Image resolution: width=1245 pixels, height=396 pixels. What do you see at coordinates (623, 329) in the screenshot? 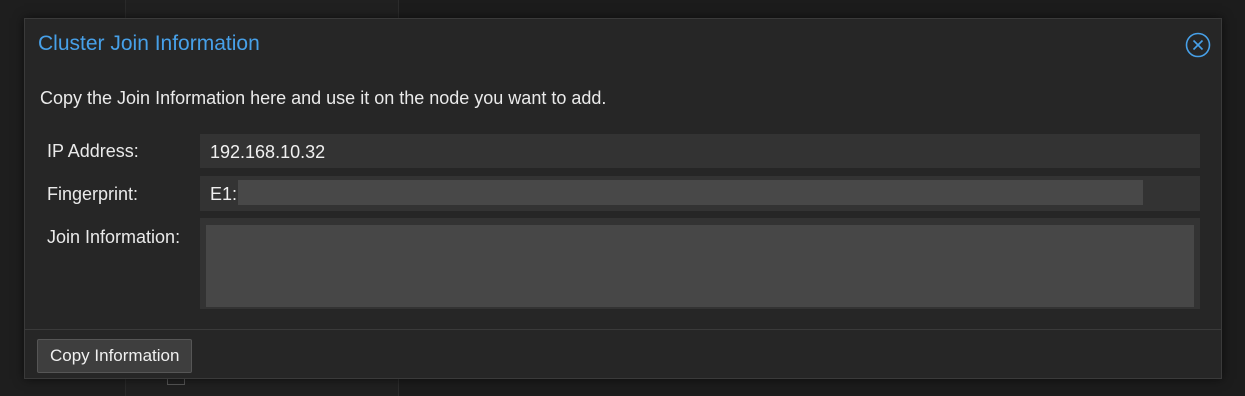
I see `footer-divider` at bounding box center [623, 329].